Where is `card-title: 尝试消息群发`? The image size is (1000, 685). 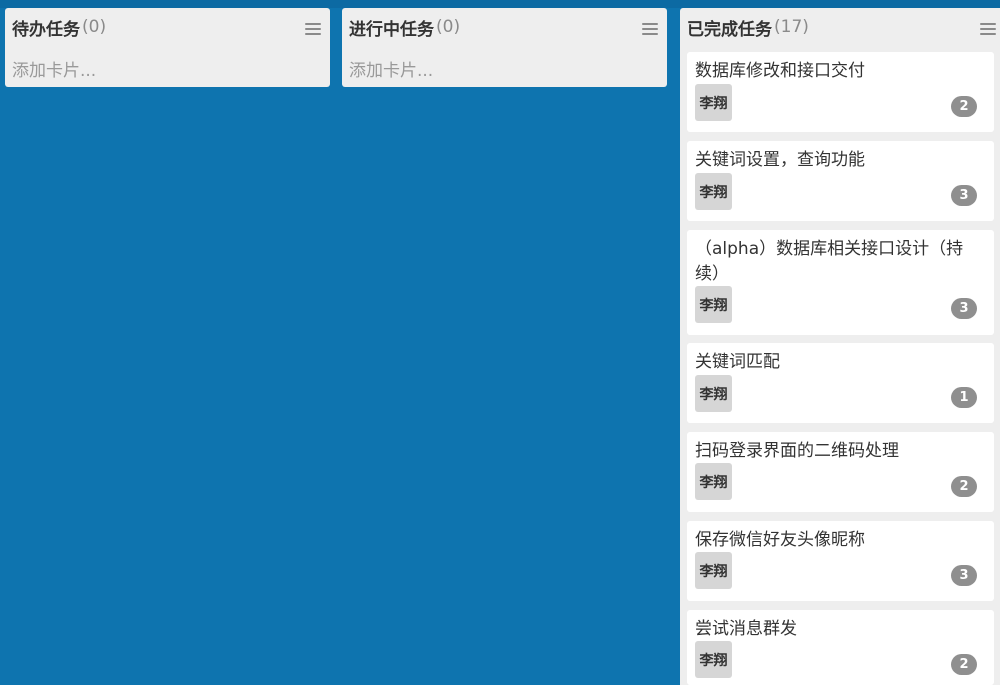 card-title: 尝试消息群发 is located at coordinates (746, 629).